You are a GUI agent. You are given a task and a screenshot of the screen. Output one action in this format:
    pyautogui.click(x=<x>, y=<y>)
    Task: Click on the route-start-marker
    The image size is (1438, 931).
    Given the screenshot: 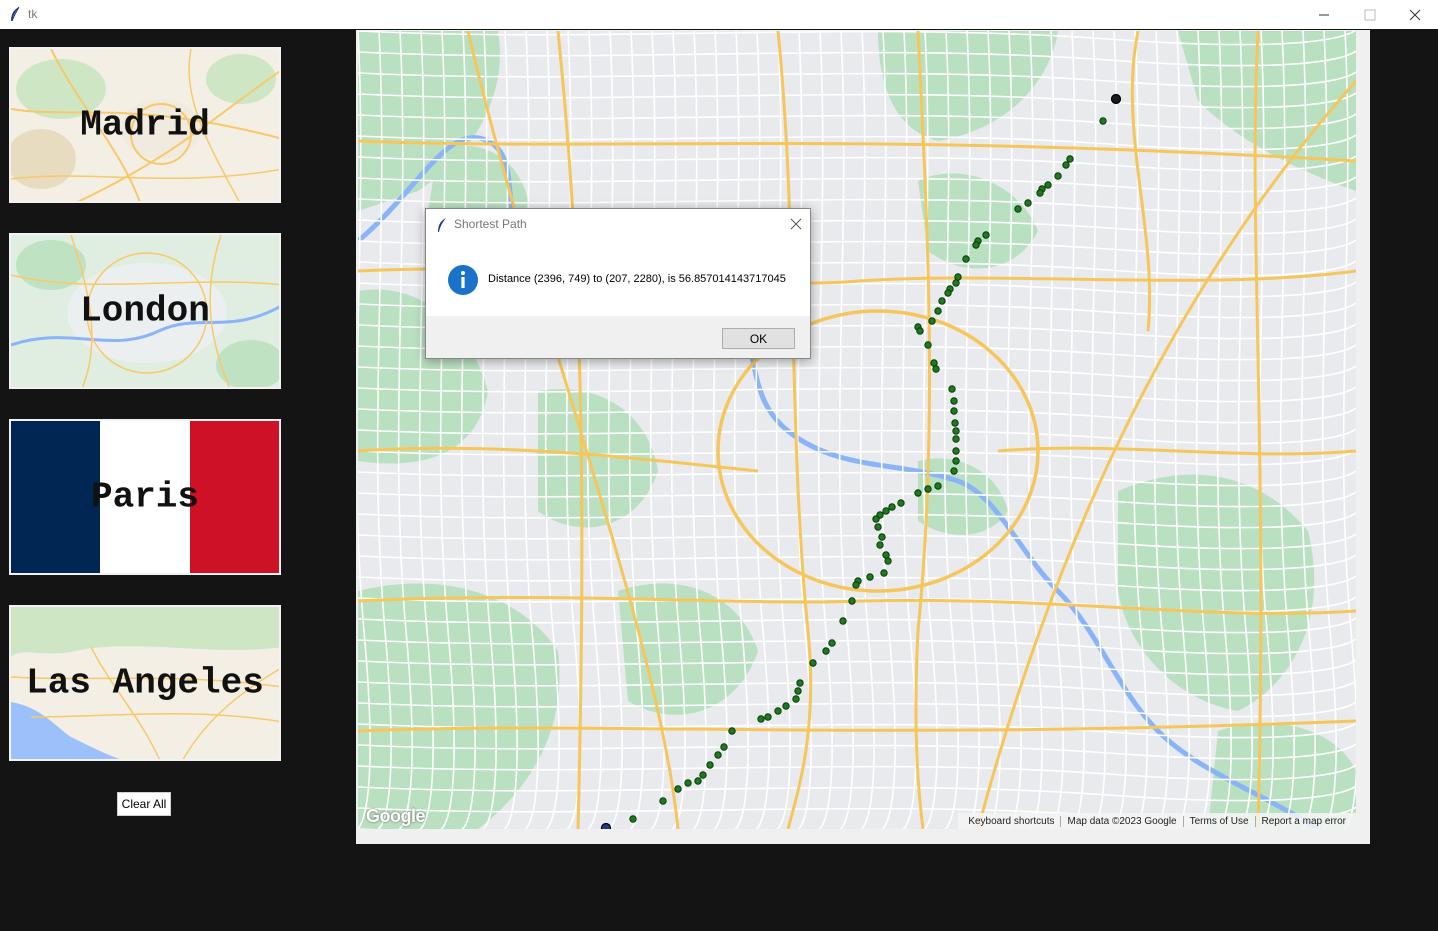 What is the action you would take?
    pyautogui.click(x=1116, y=99)
    